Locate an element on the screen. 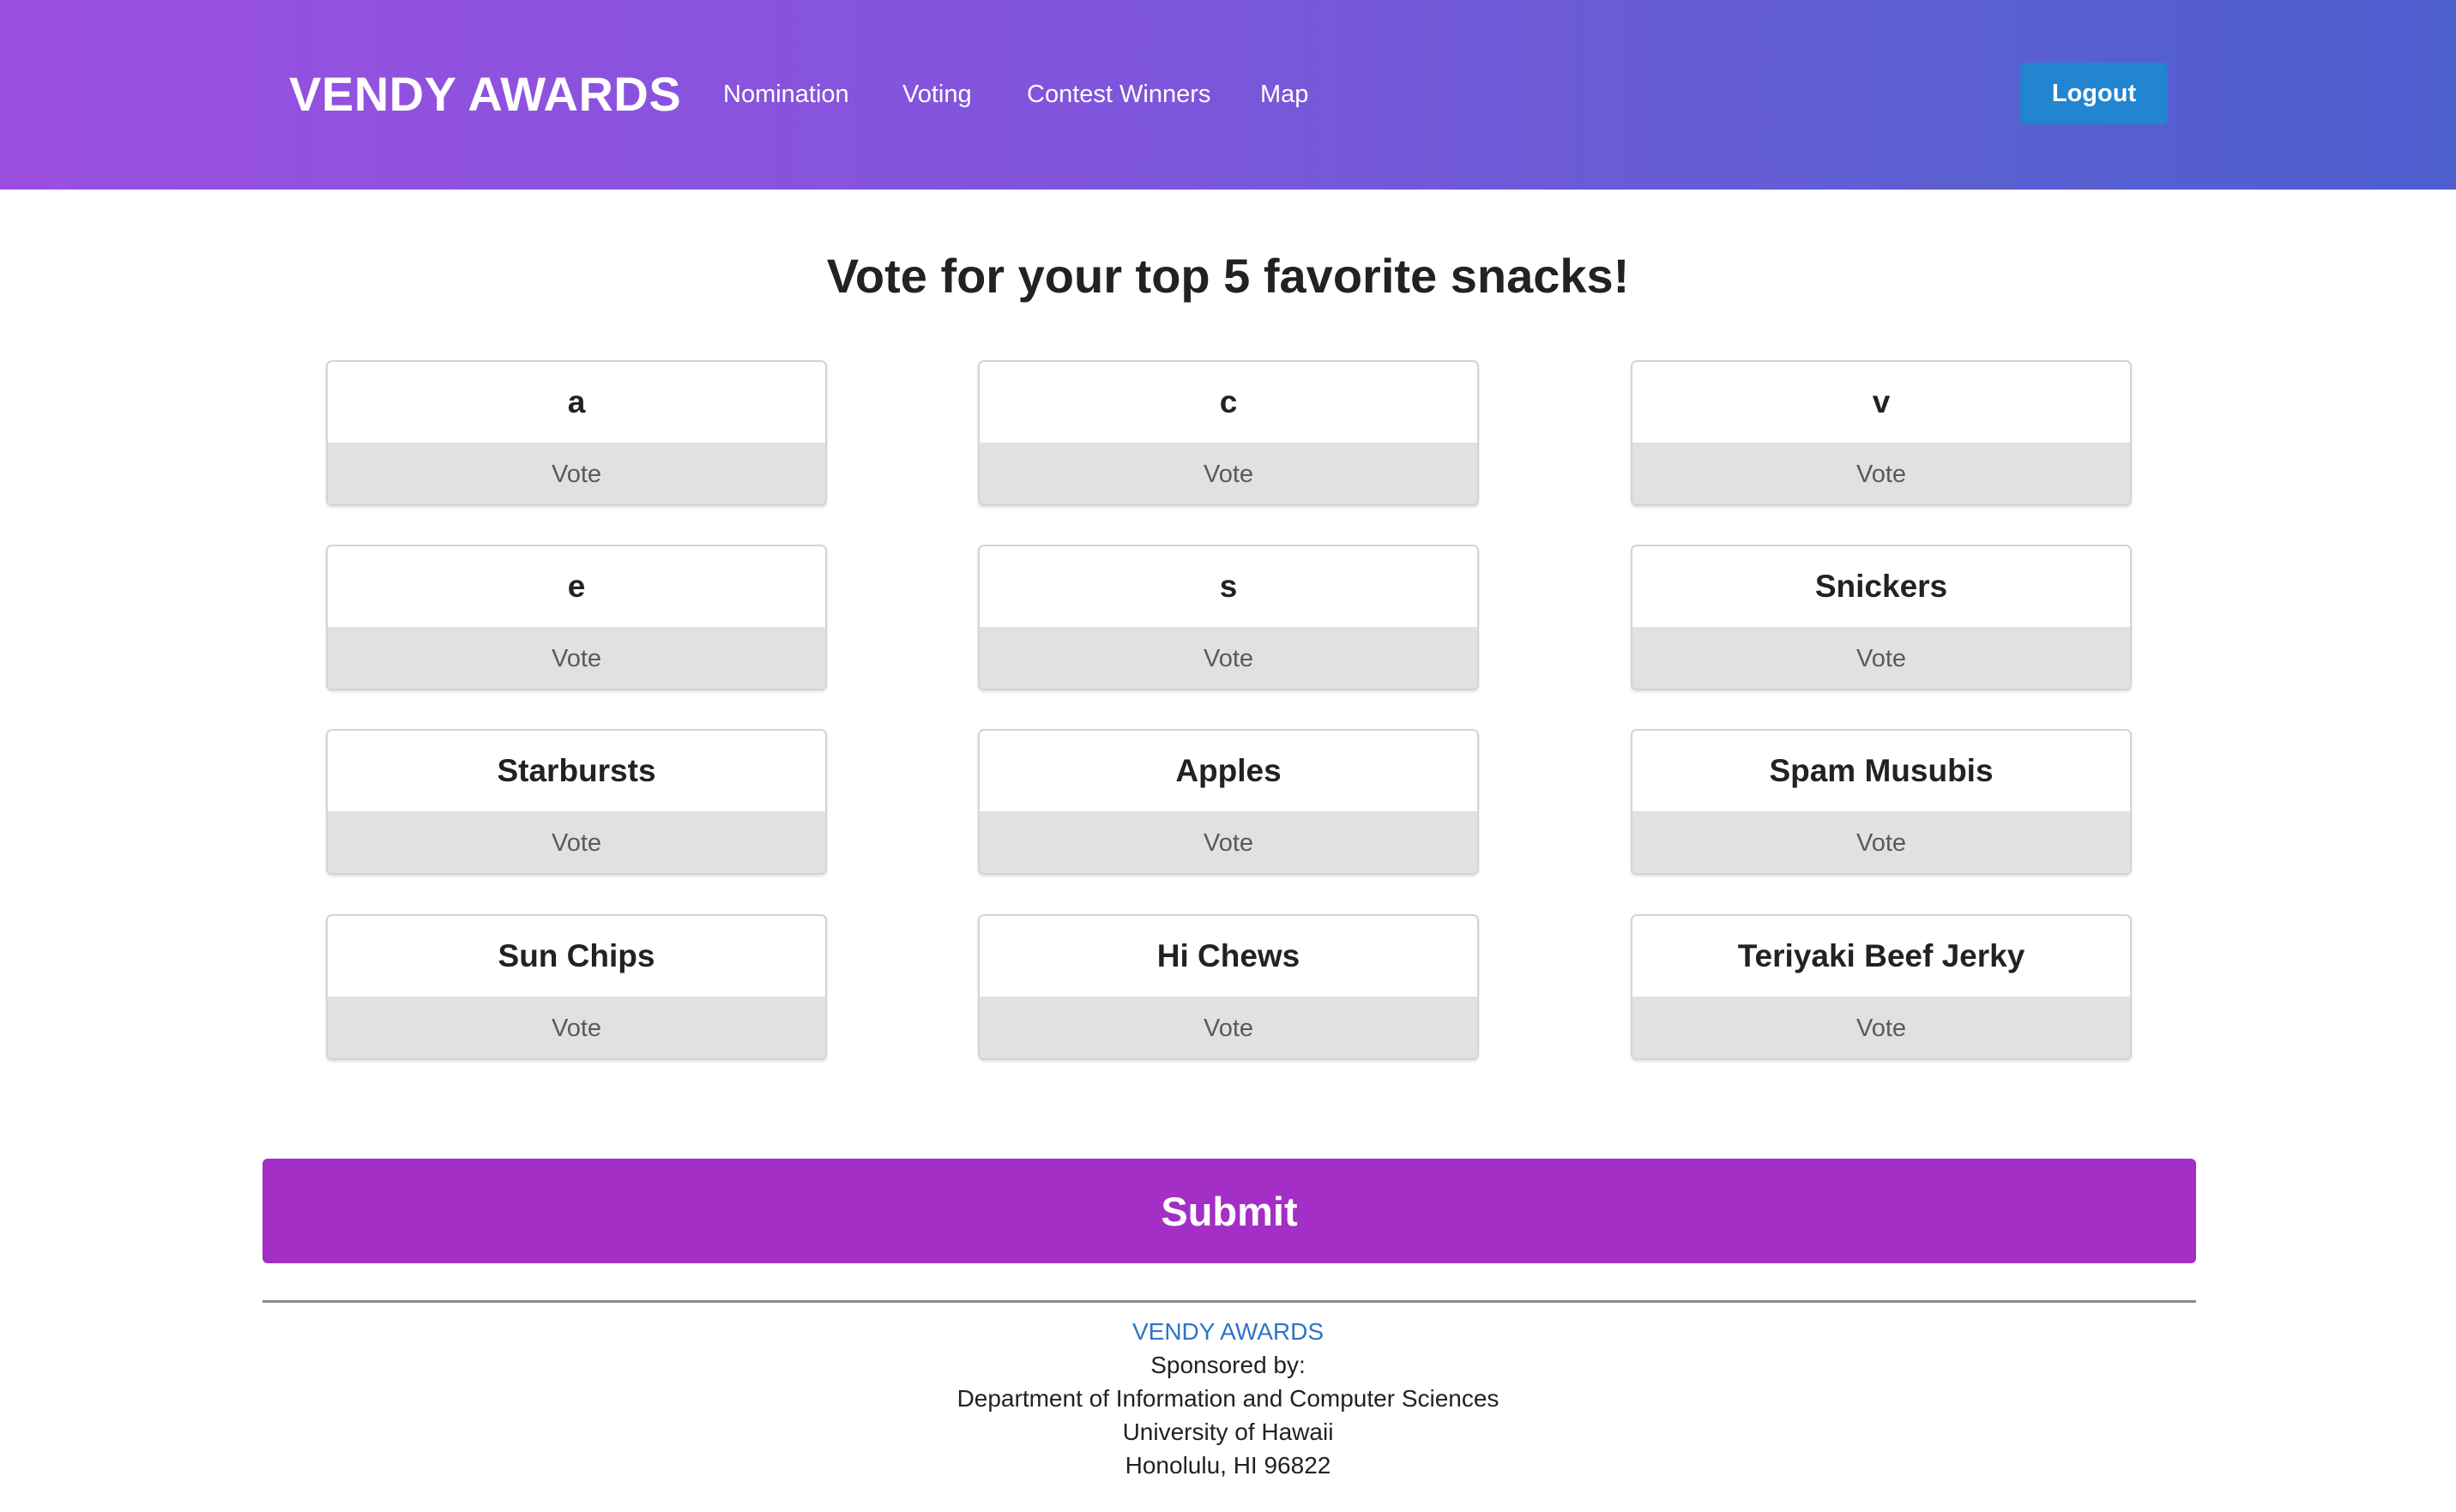 This screenshot has height=1512, width=2456. nav-map: Map is located at coordinates (1284, 94).